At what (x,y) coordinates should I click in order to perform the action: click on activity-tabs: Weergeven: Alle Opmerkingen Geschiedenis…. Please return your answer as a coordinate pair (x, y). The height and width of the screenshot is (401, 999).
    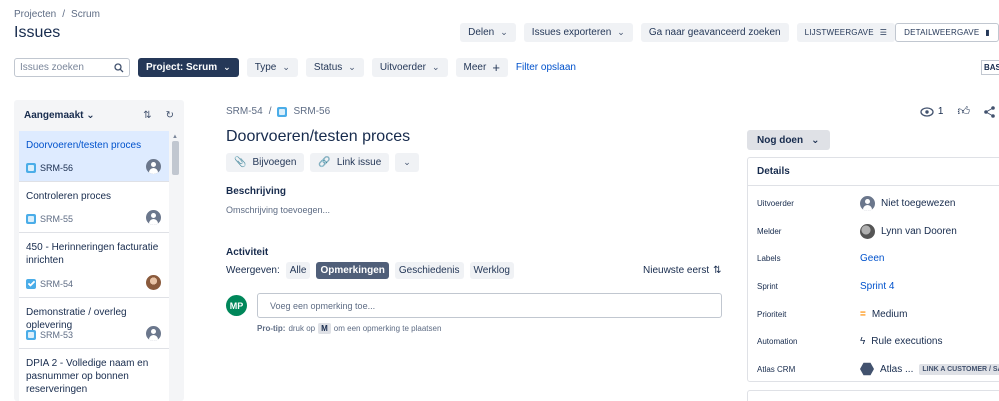
    Looking at the image, I should click on (370, 270).